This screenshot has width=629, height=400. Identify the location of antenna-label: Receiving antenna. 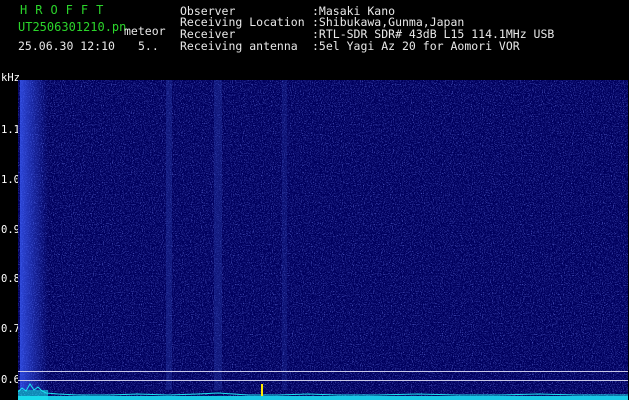
(239, 46).